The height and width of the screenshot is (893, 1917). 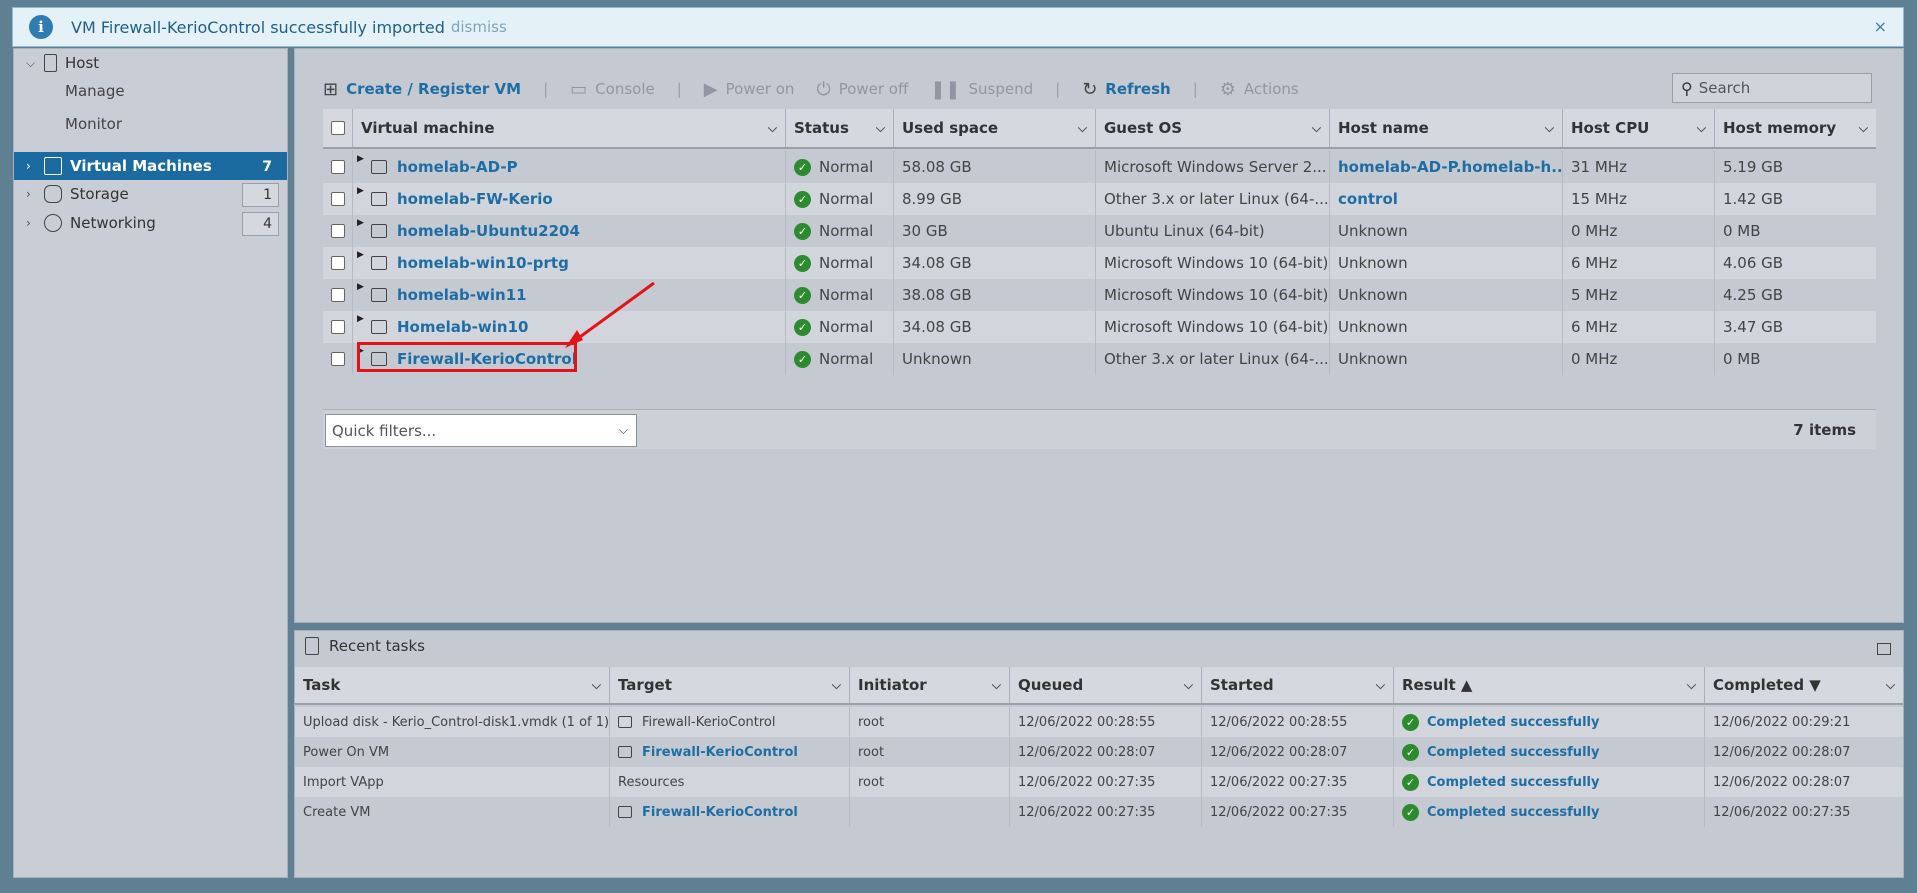 I want to click on completed-cell: 12/06/2022 00:27:35, so click(x=1804, y=812).